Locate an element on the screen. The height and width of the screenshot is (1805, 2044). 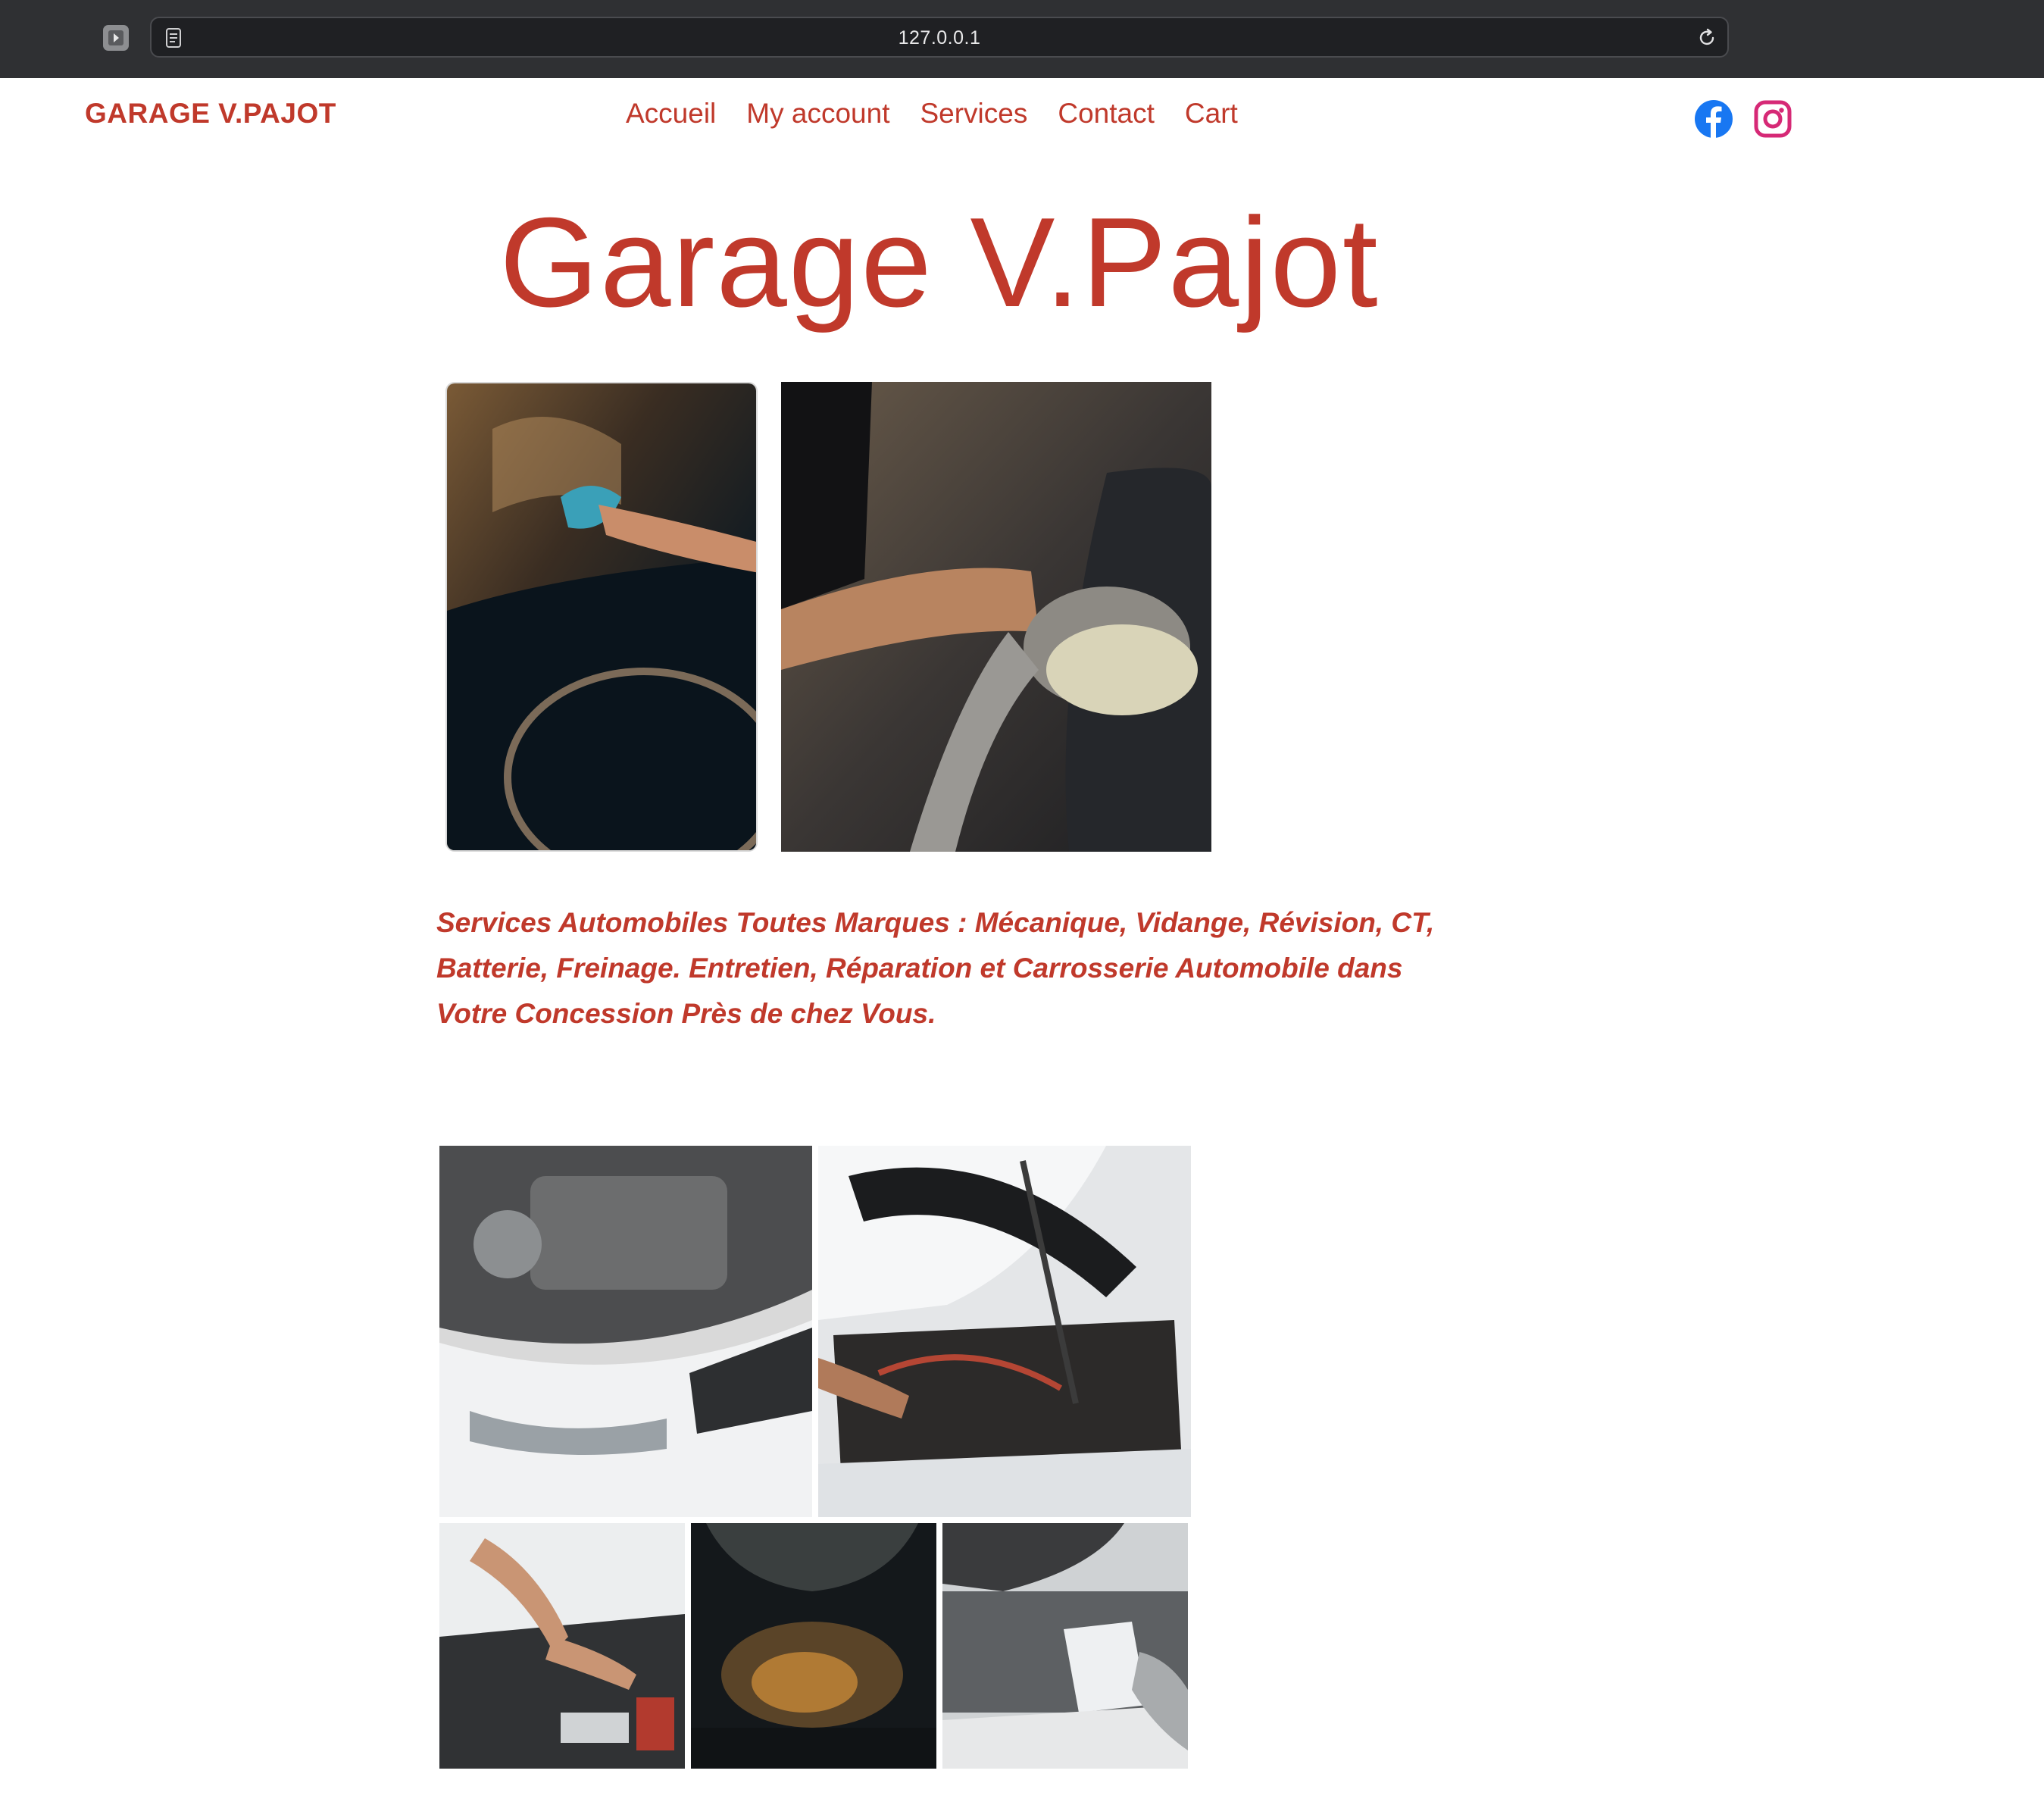
nav-link-my-account: My account is located at coordinates (817, 114).